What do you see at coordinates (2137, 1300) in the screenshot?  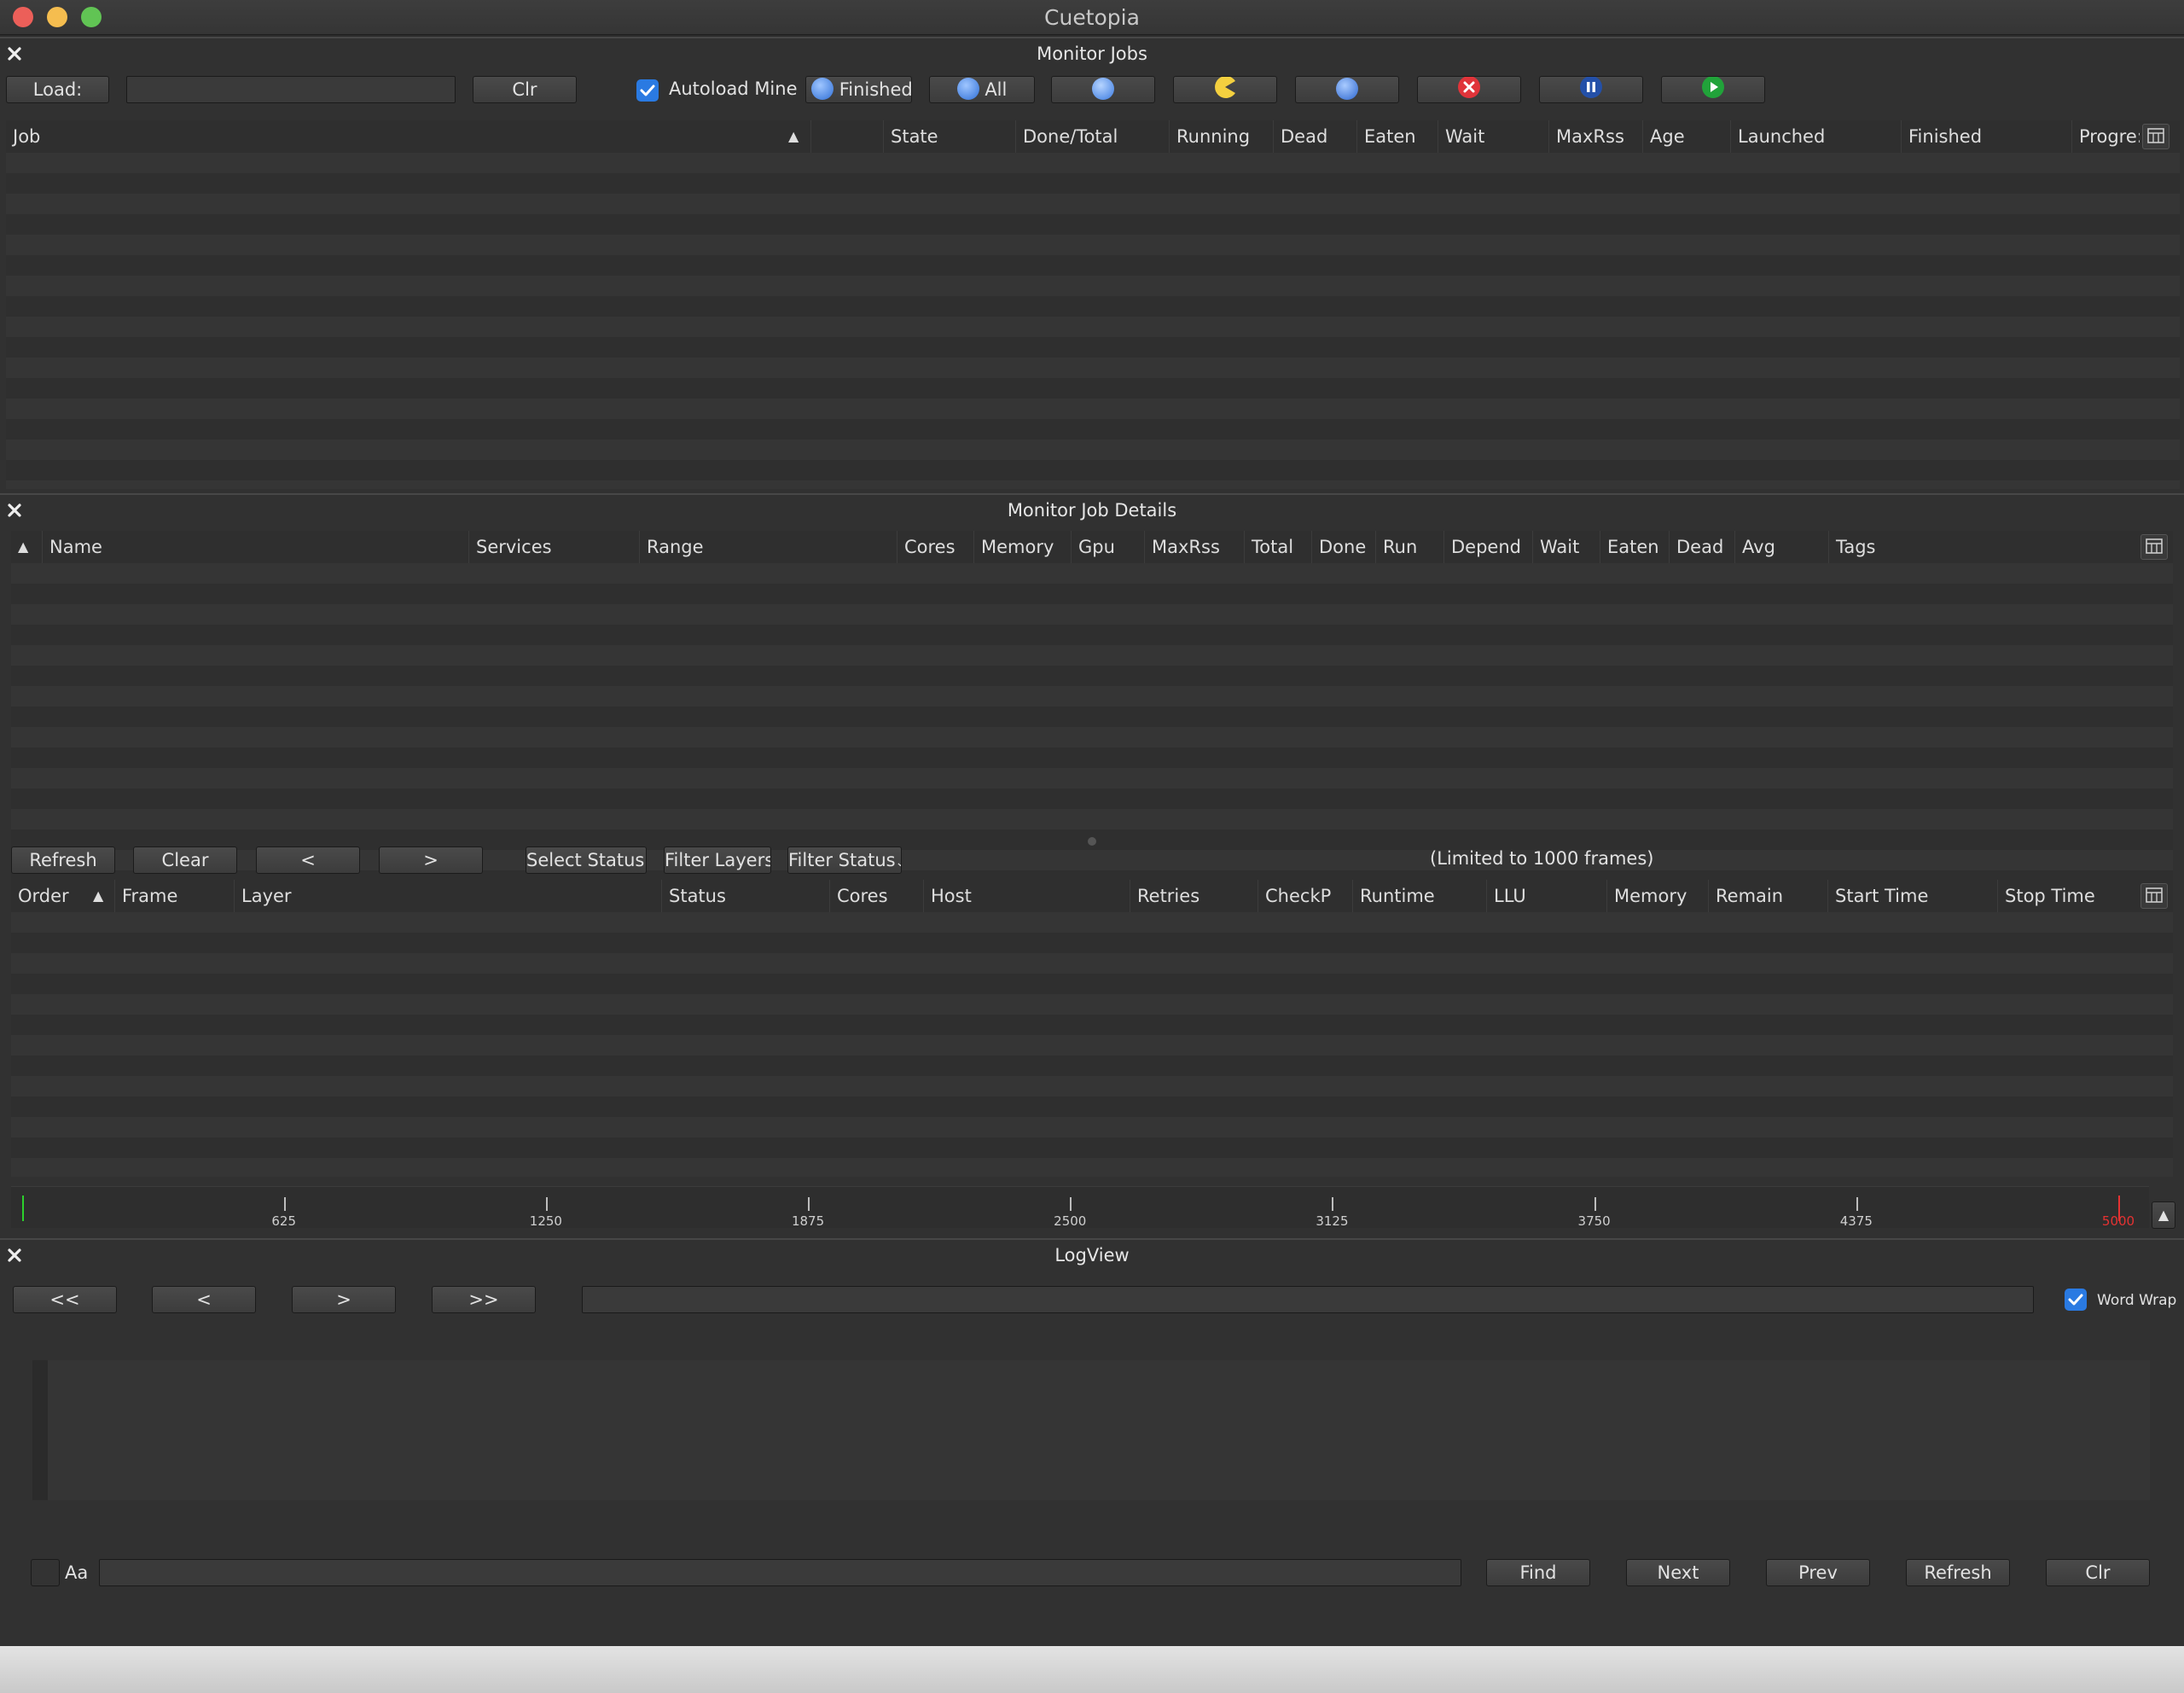 I see `word-wrap-label: Word Wrap` at bounding box center [2137, 1300].